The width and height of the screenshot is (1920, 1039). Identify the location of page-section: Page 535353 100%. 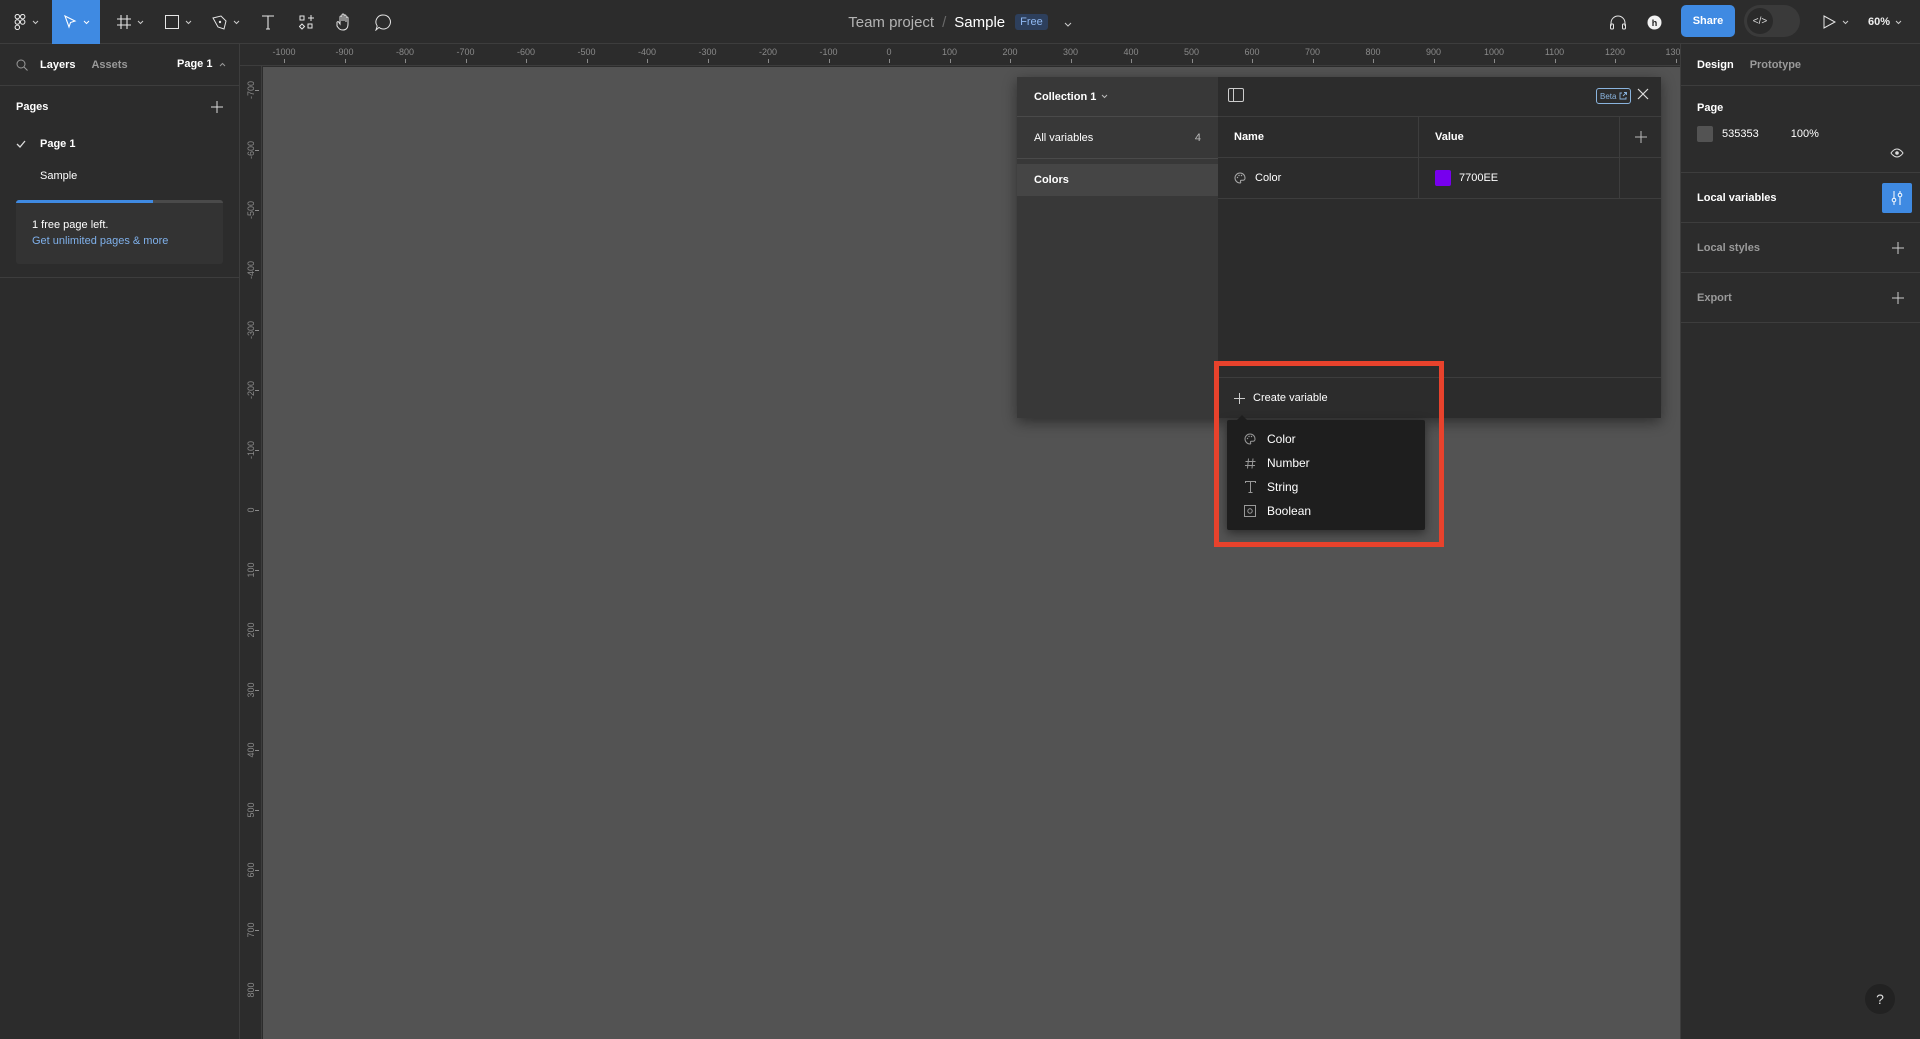
(1800, 129).